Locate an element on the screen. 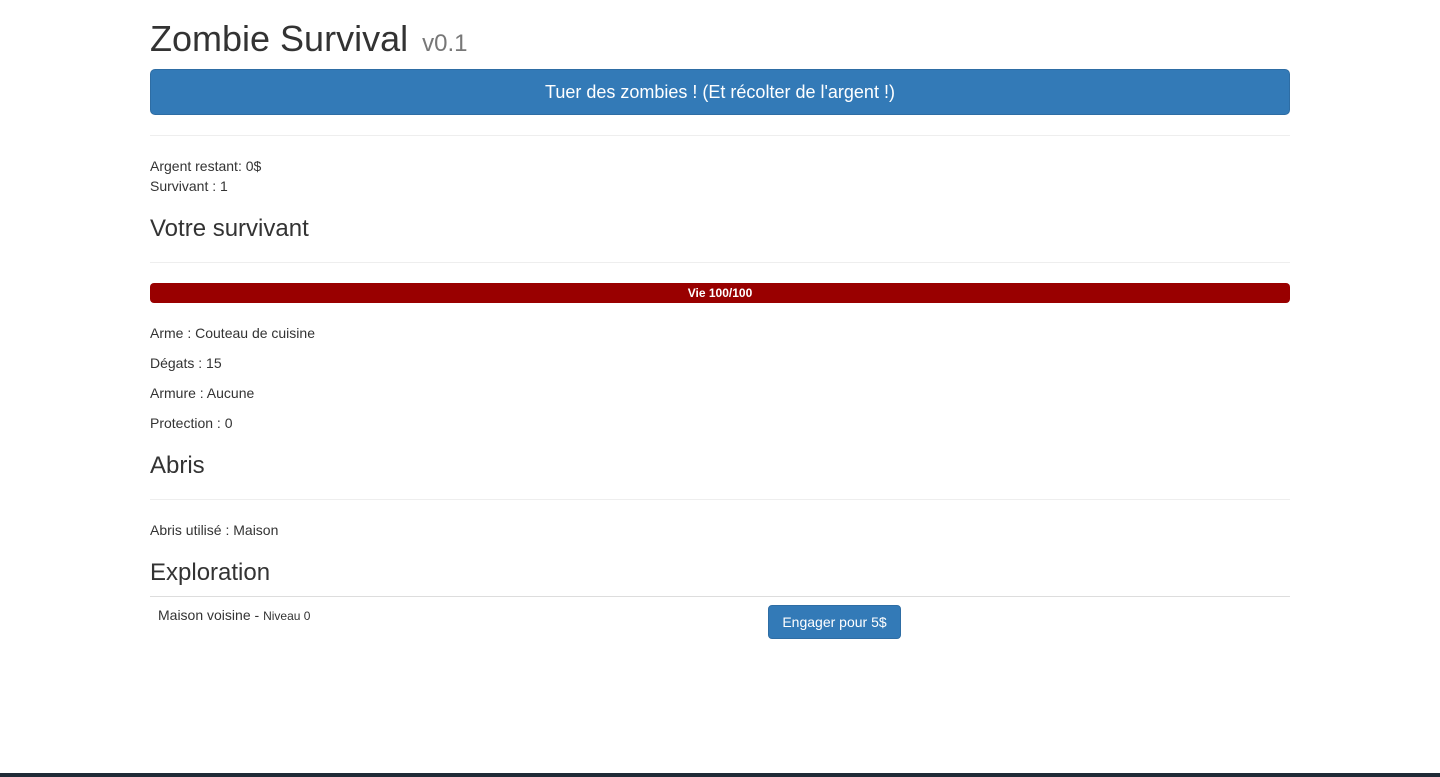 Image resolution: width=1440 pixels, height=777 pixels. health-bar: Vie 100/100 is located at coordinates (720, 293).